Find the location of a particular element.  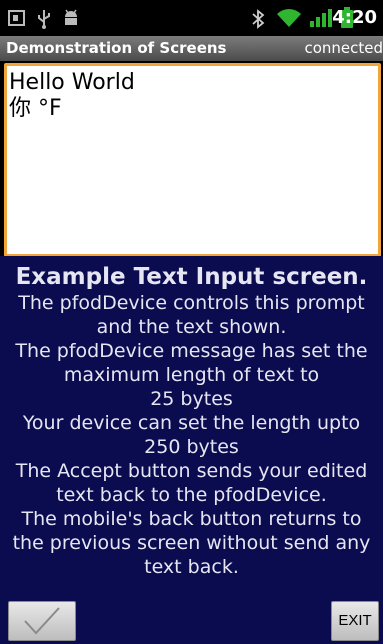

prompt-line: 250 bytes is located at coordinates (191, 447).